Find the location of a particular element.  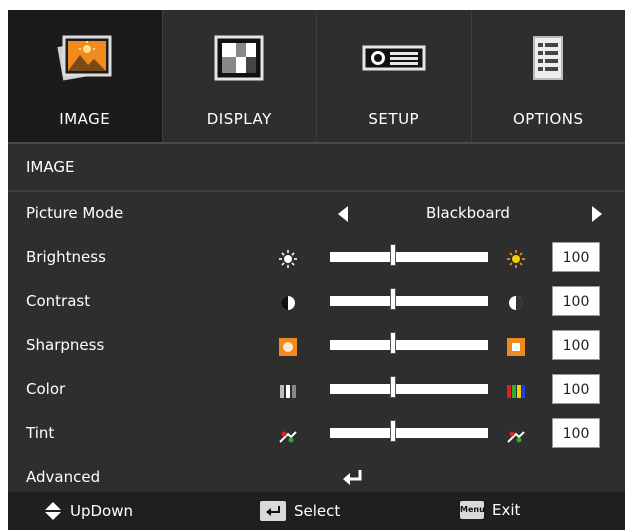

color-row: Color 100 is located at coordinates (316, 390).